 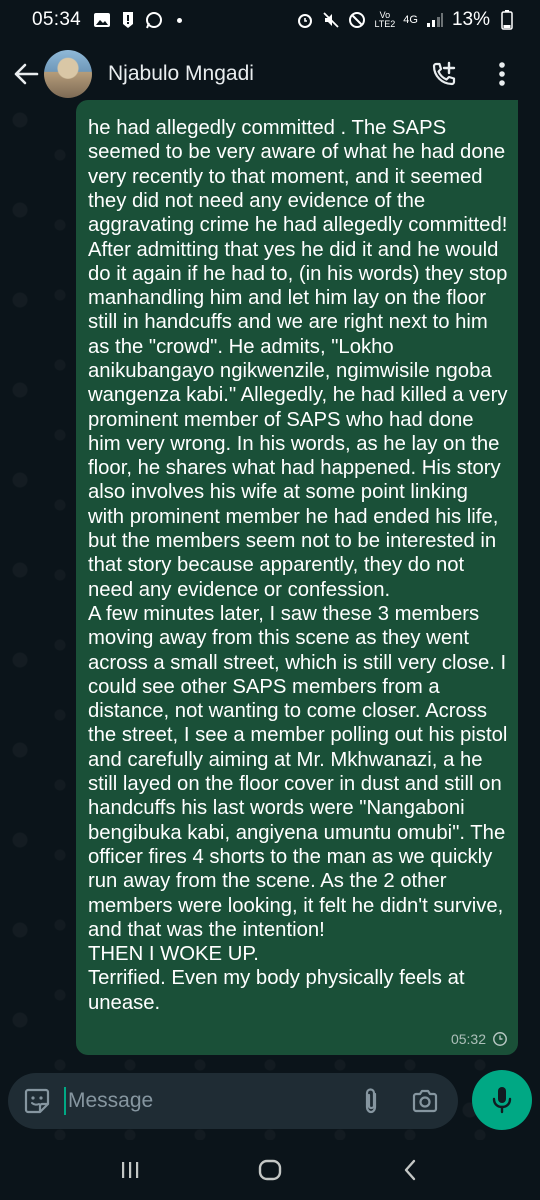 I want to click on home-button, so click(x=270, y=1170).